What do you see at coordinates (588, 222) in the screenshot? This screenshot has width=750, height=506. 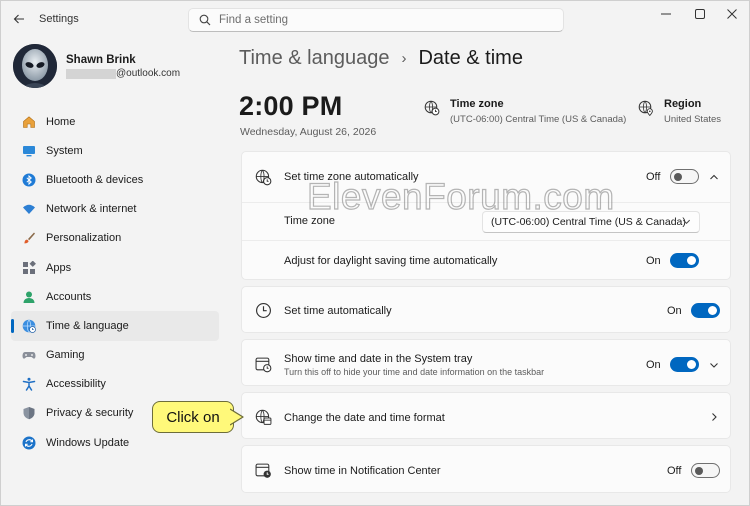 I see `time-zone-dropdown-value: (UTC-06:00) Central Time (US & Canada)` at bounding box center [588, 222].